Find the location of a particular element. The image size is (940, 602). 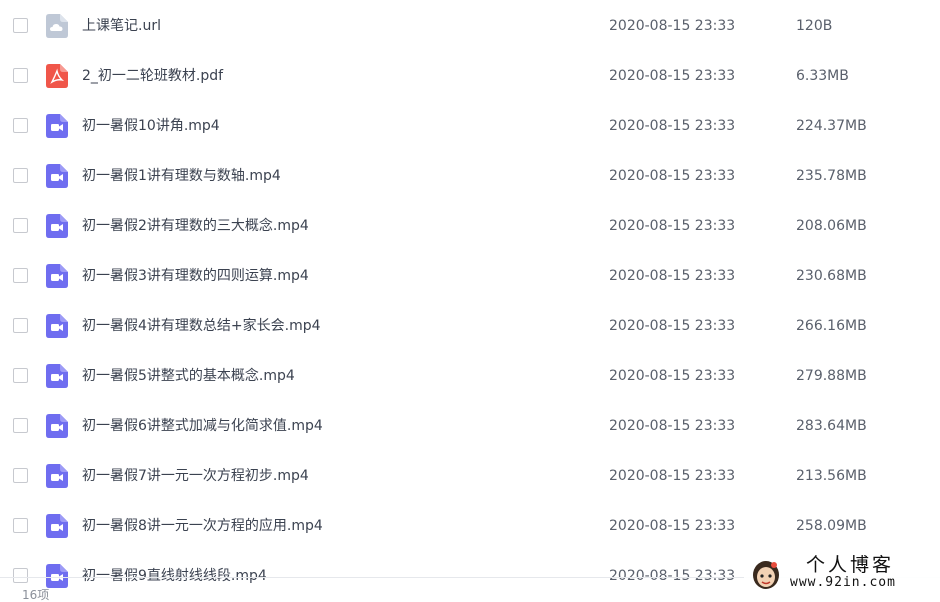

item-count: 16项 is located at coordinates (36, 595).